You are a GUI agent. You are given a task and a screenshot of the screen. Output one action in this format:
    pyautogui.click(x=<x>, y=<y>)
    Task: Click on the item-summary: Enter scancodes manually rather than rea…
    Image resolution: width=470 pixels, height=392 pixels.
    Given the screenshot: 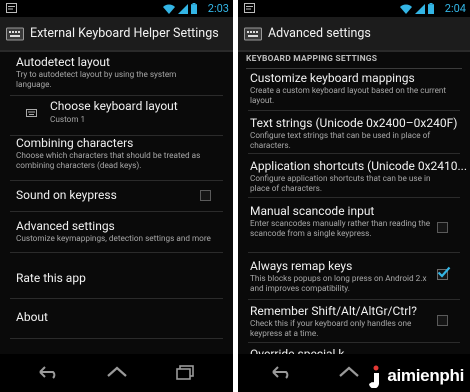 What is the action you would take?
    pyautogui.click(x=340, y=229)
    